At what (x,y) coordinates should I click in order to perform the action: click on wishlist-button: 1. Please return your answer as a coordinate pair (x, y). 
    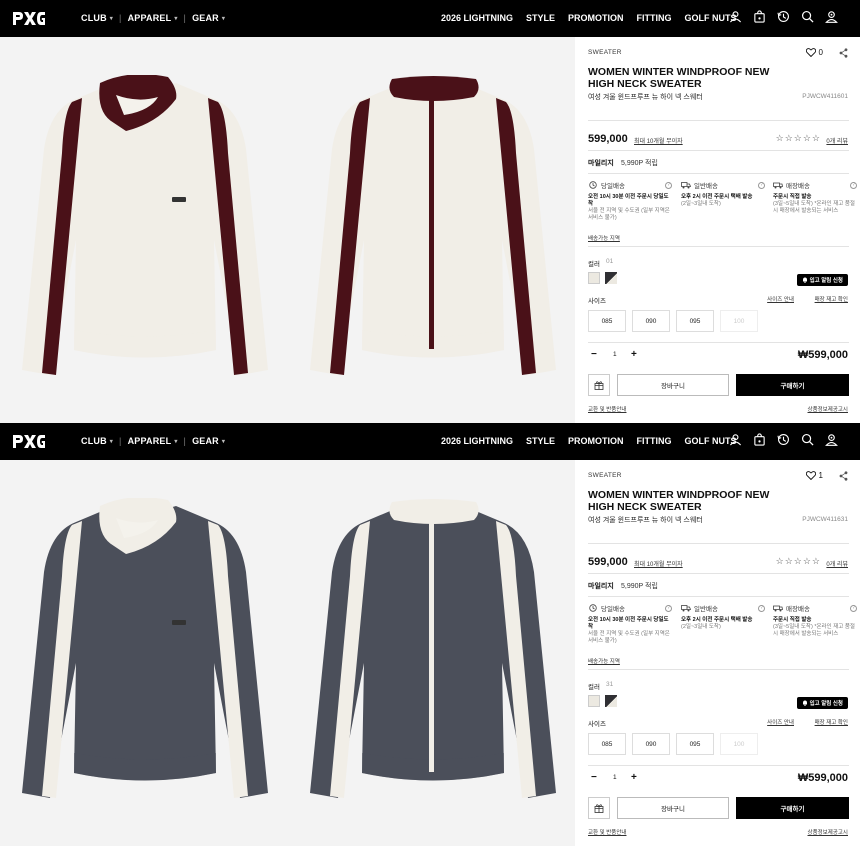
    Looking at the image, I should click on (814, 475).